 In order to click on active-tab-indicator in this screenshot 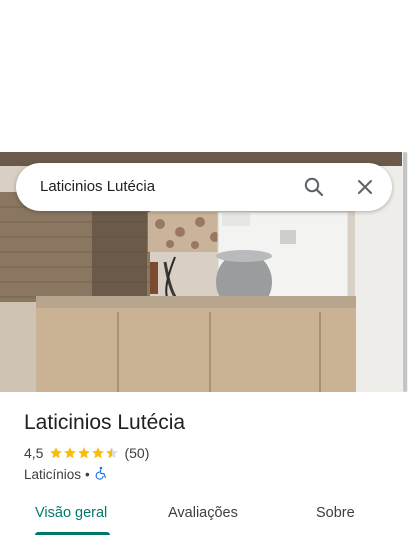, I will do `click(72, 533)`.